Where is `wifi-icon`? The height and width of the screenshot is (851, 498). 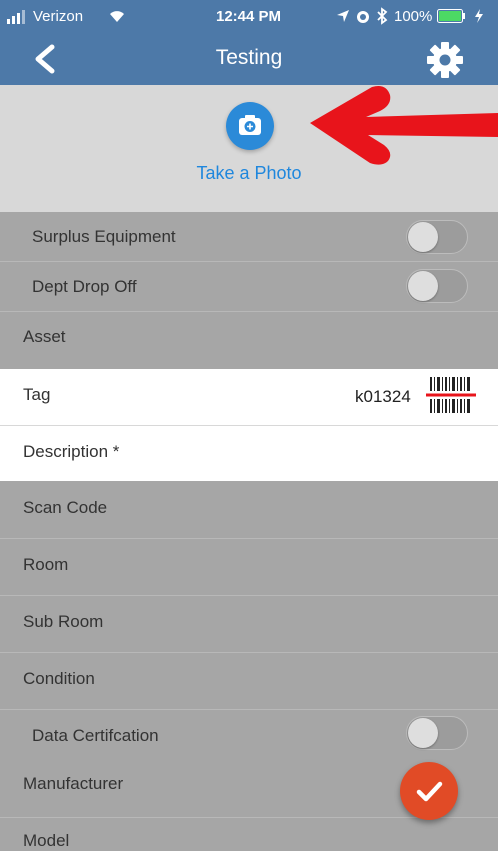
wifi-icon is located at coordinates (117, 17).